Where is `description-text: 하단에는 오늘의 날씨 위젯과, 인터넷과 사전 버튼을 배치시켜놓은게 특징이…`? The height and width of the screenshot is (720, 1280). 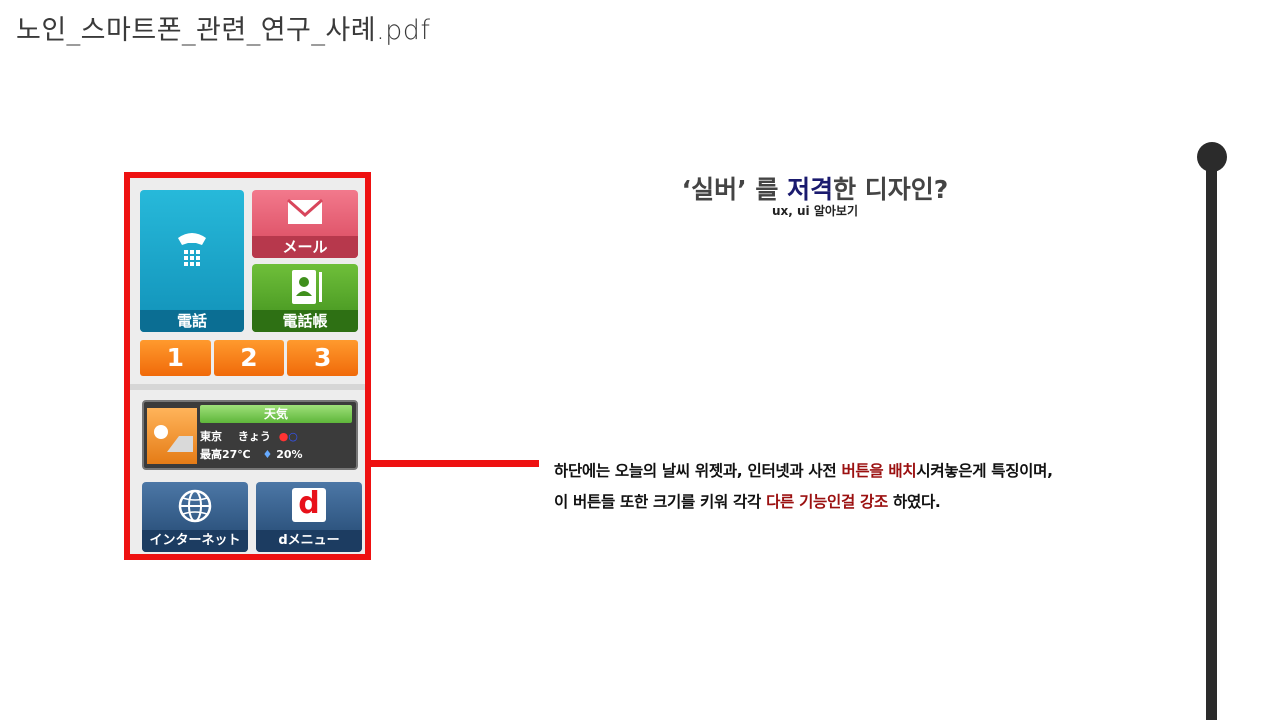
description-text: 하단에는 오늘의 날씨 위젯과, 인터넷과 사전 버튼을 배치시켜놓은게 특징이… is located at coordinates (884, 487).